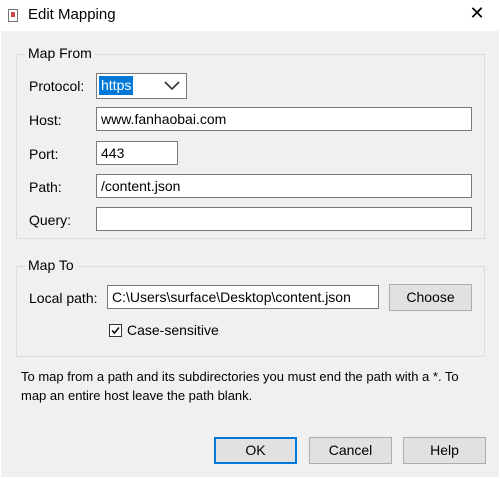 The image size is (500, 478). I want to click on case-sensitive-label: Case-sensitive, so click(173, 330).